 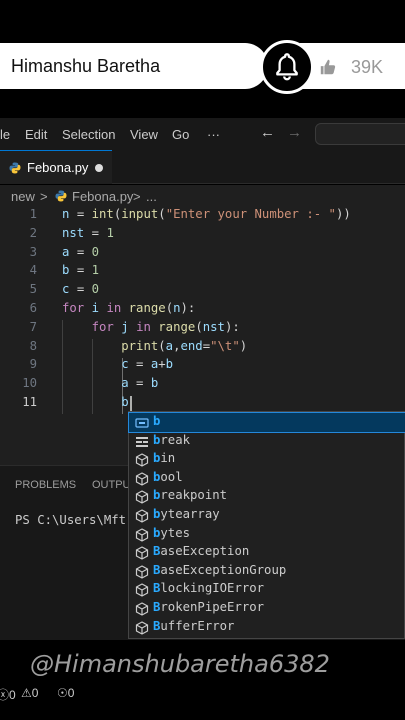 I want to click on suggestion-label: BlockingIOError, so click(x=209, y=588).